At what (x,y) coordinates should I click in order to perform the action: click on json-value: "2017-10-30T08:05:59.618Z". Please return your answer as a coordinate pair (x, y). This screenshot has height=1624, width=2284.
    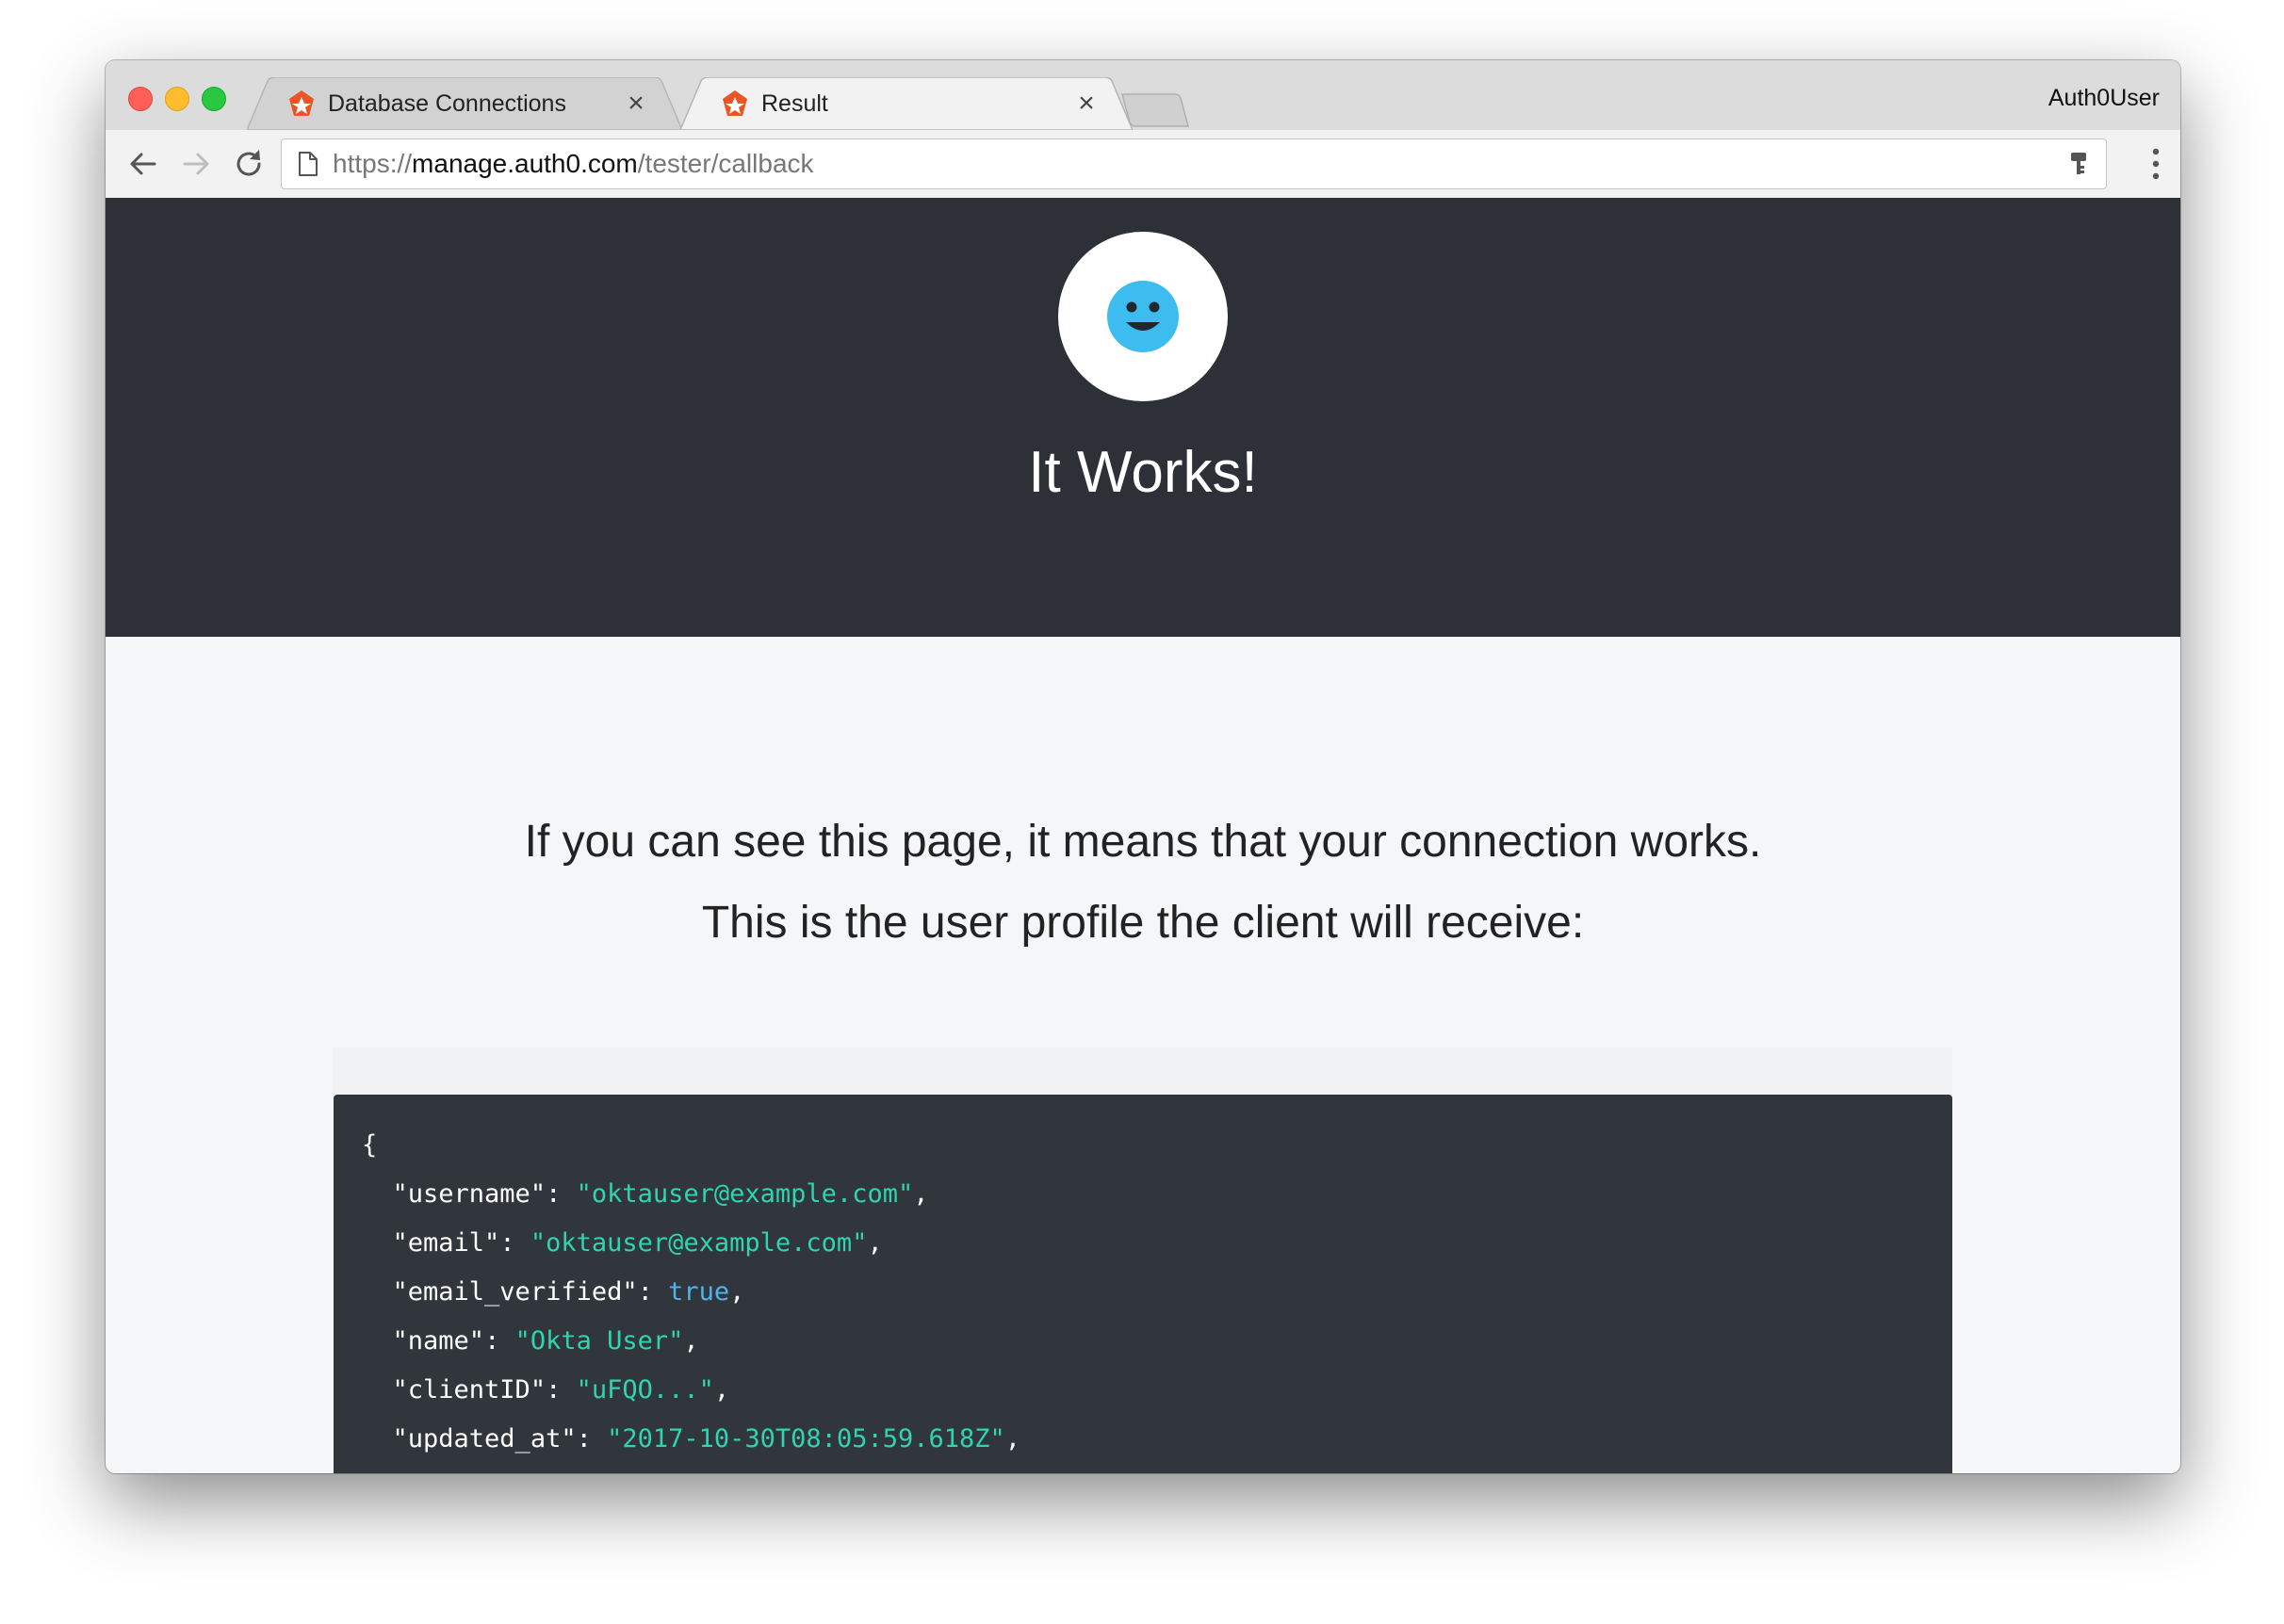
    Looking at the image, I should click on (806, 1438).